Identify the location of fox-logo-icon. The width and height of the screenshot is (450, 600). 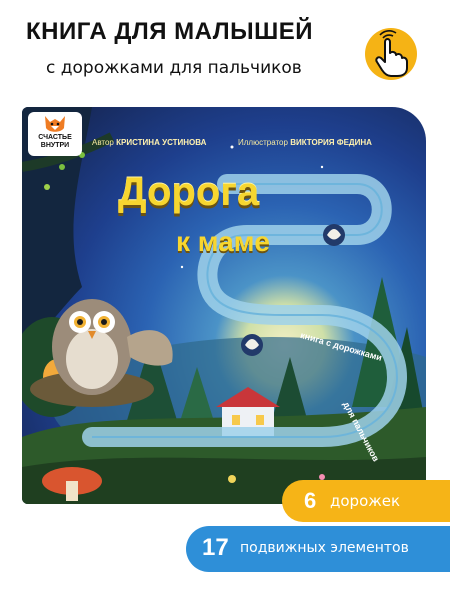
(55, 124).